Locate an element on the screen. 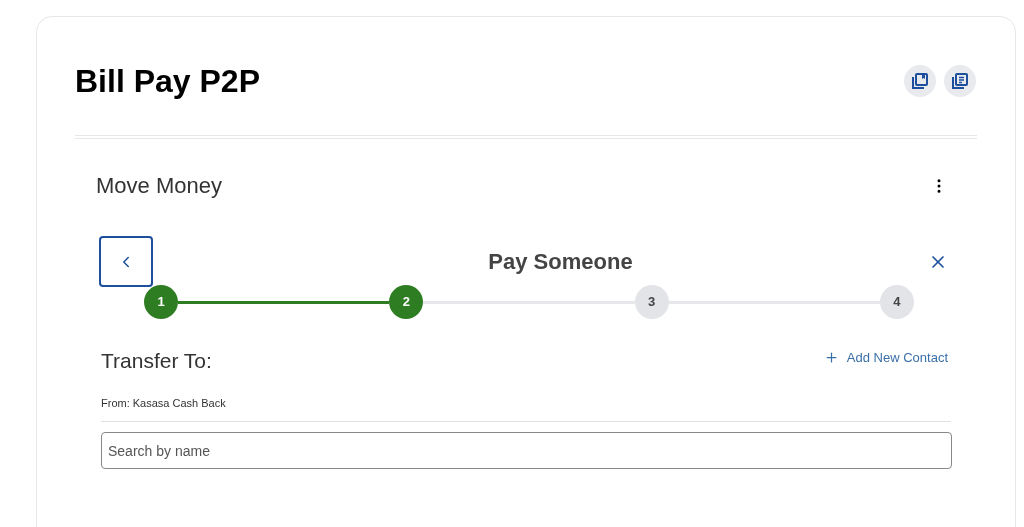 This screenshot has width=1024, height=527. step-indicator: 3 is located at coordinates (651, 302).